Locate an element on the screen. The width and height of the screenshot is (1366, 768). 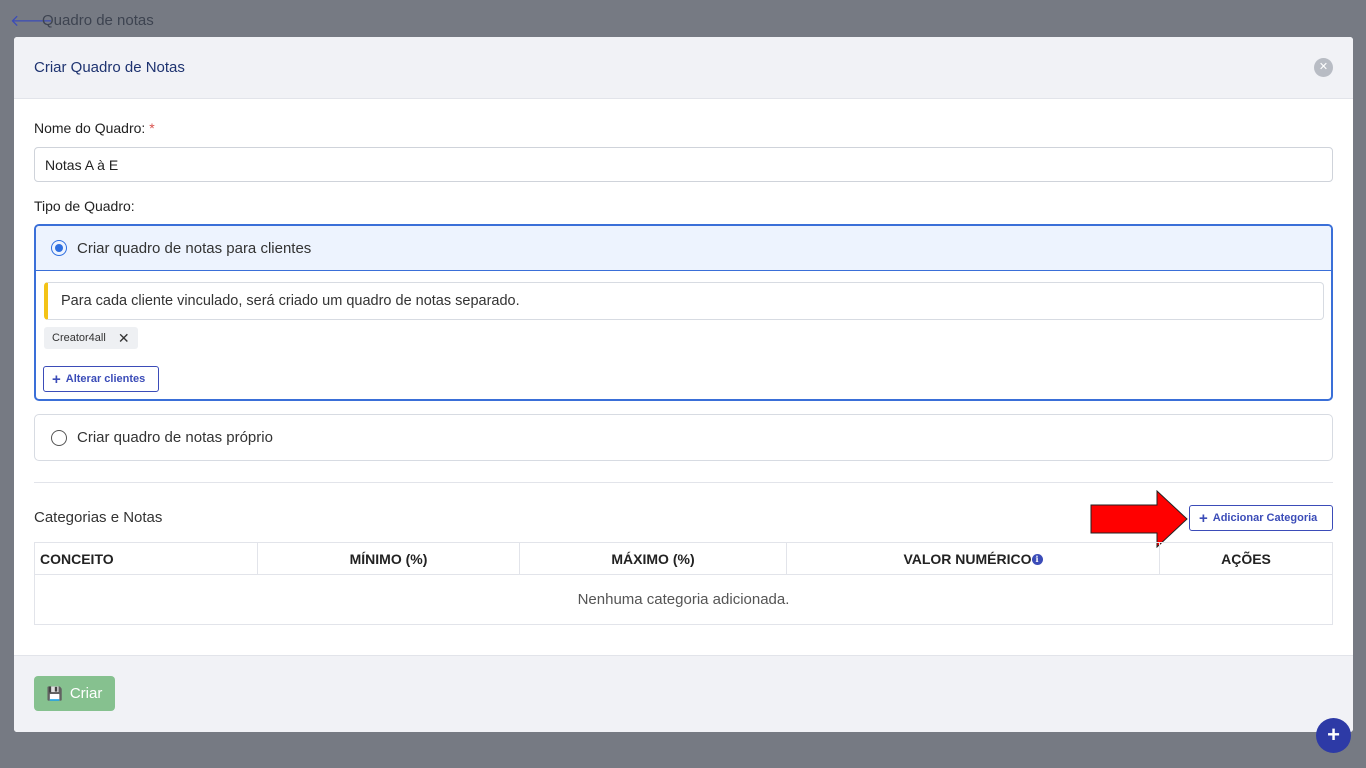
add-category-button: + Adicionar Categoria is located at coordinates (1261, 518).